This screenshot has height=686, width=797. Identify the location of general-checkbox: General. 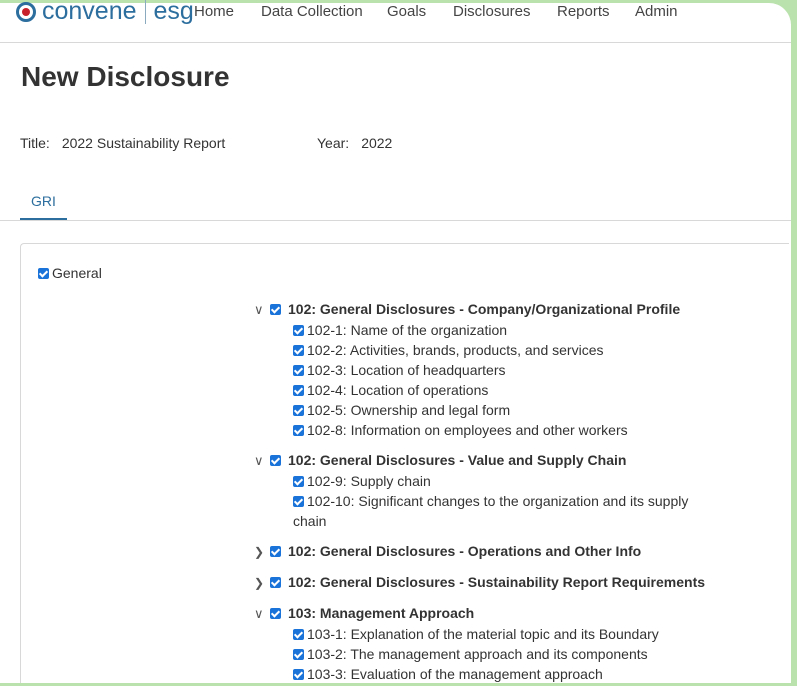
(70, 273).